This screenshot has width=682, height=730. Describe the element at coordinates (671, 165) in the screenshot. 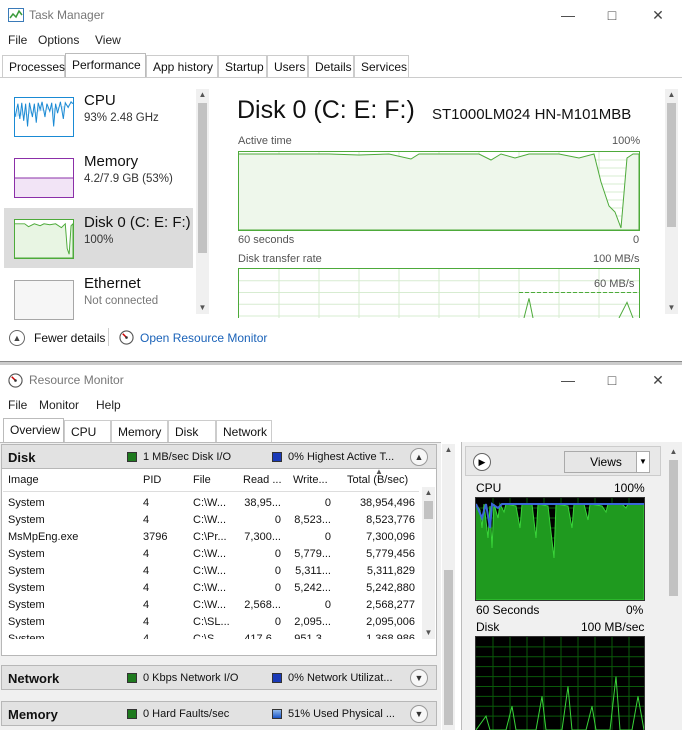

I see `detail-scroll-thumb` at that location.